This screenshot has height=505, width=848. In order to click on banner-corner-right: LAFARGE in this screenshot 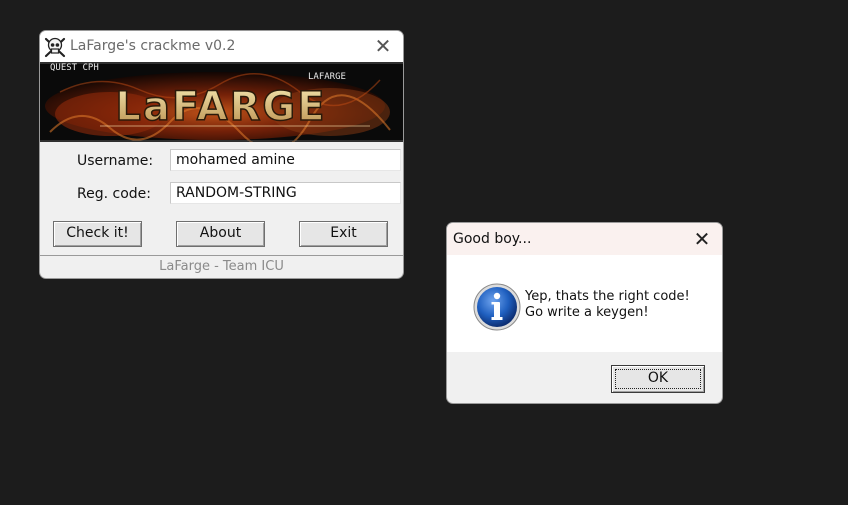, I will do `click(327, 77)`.